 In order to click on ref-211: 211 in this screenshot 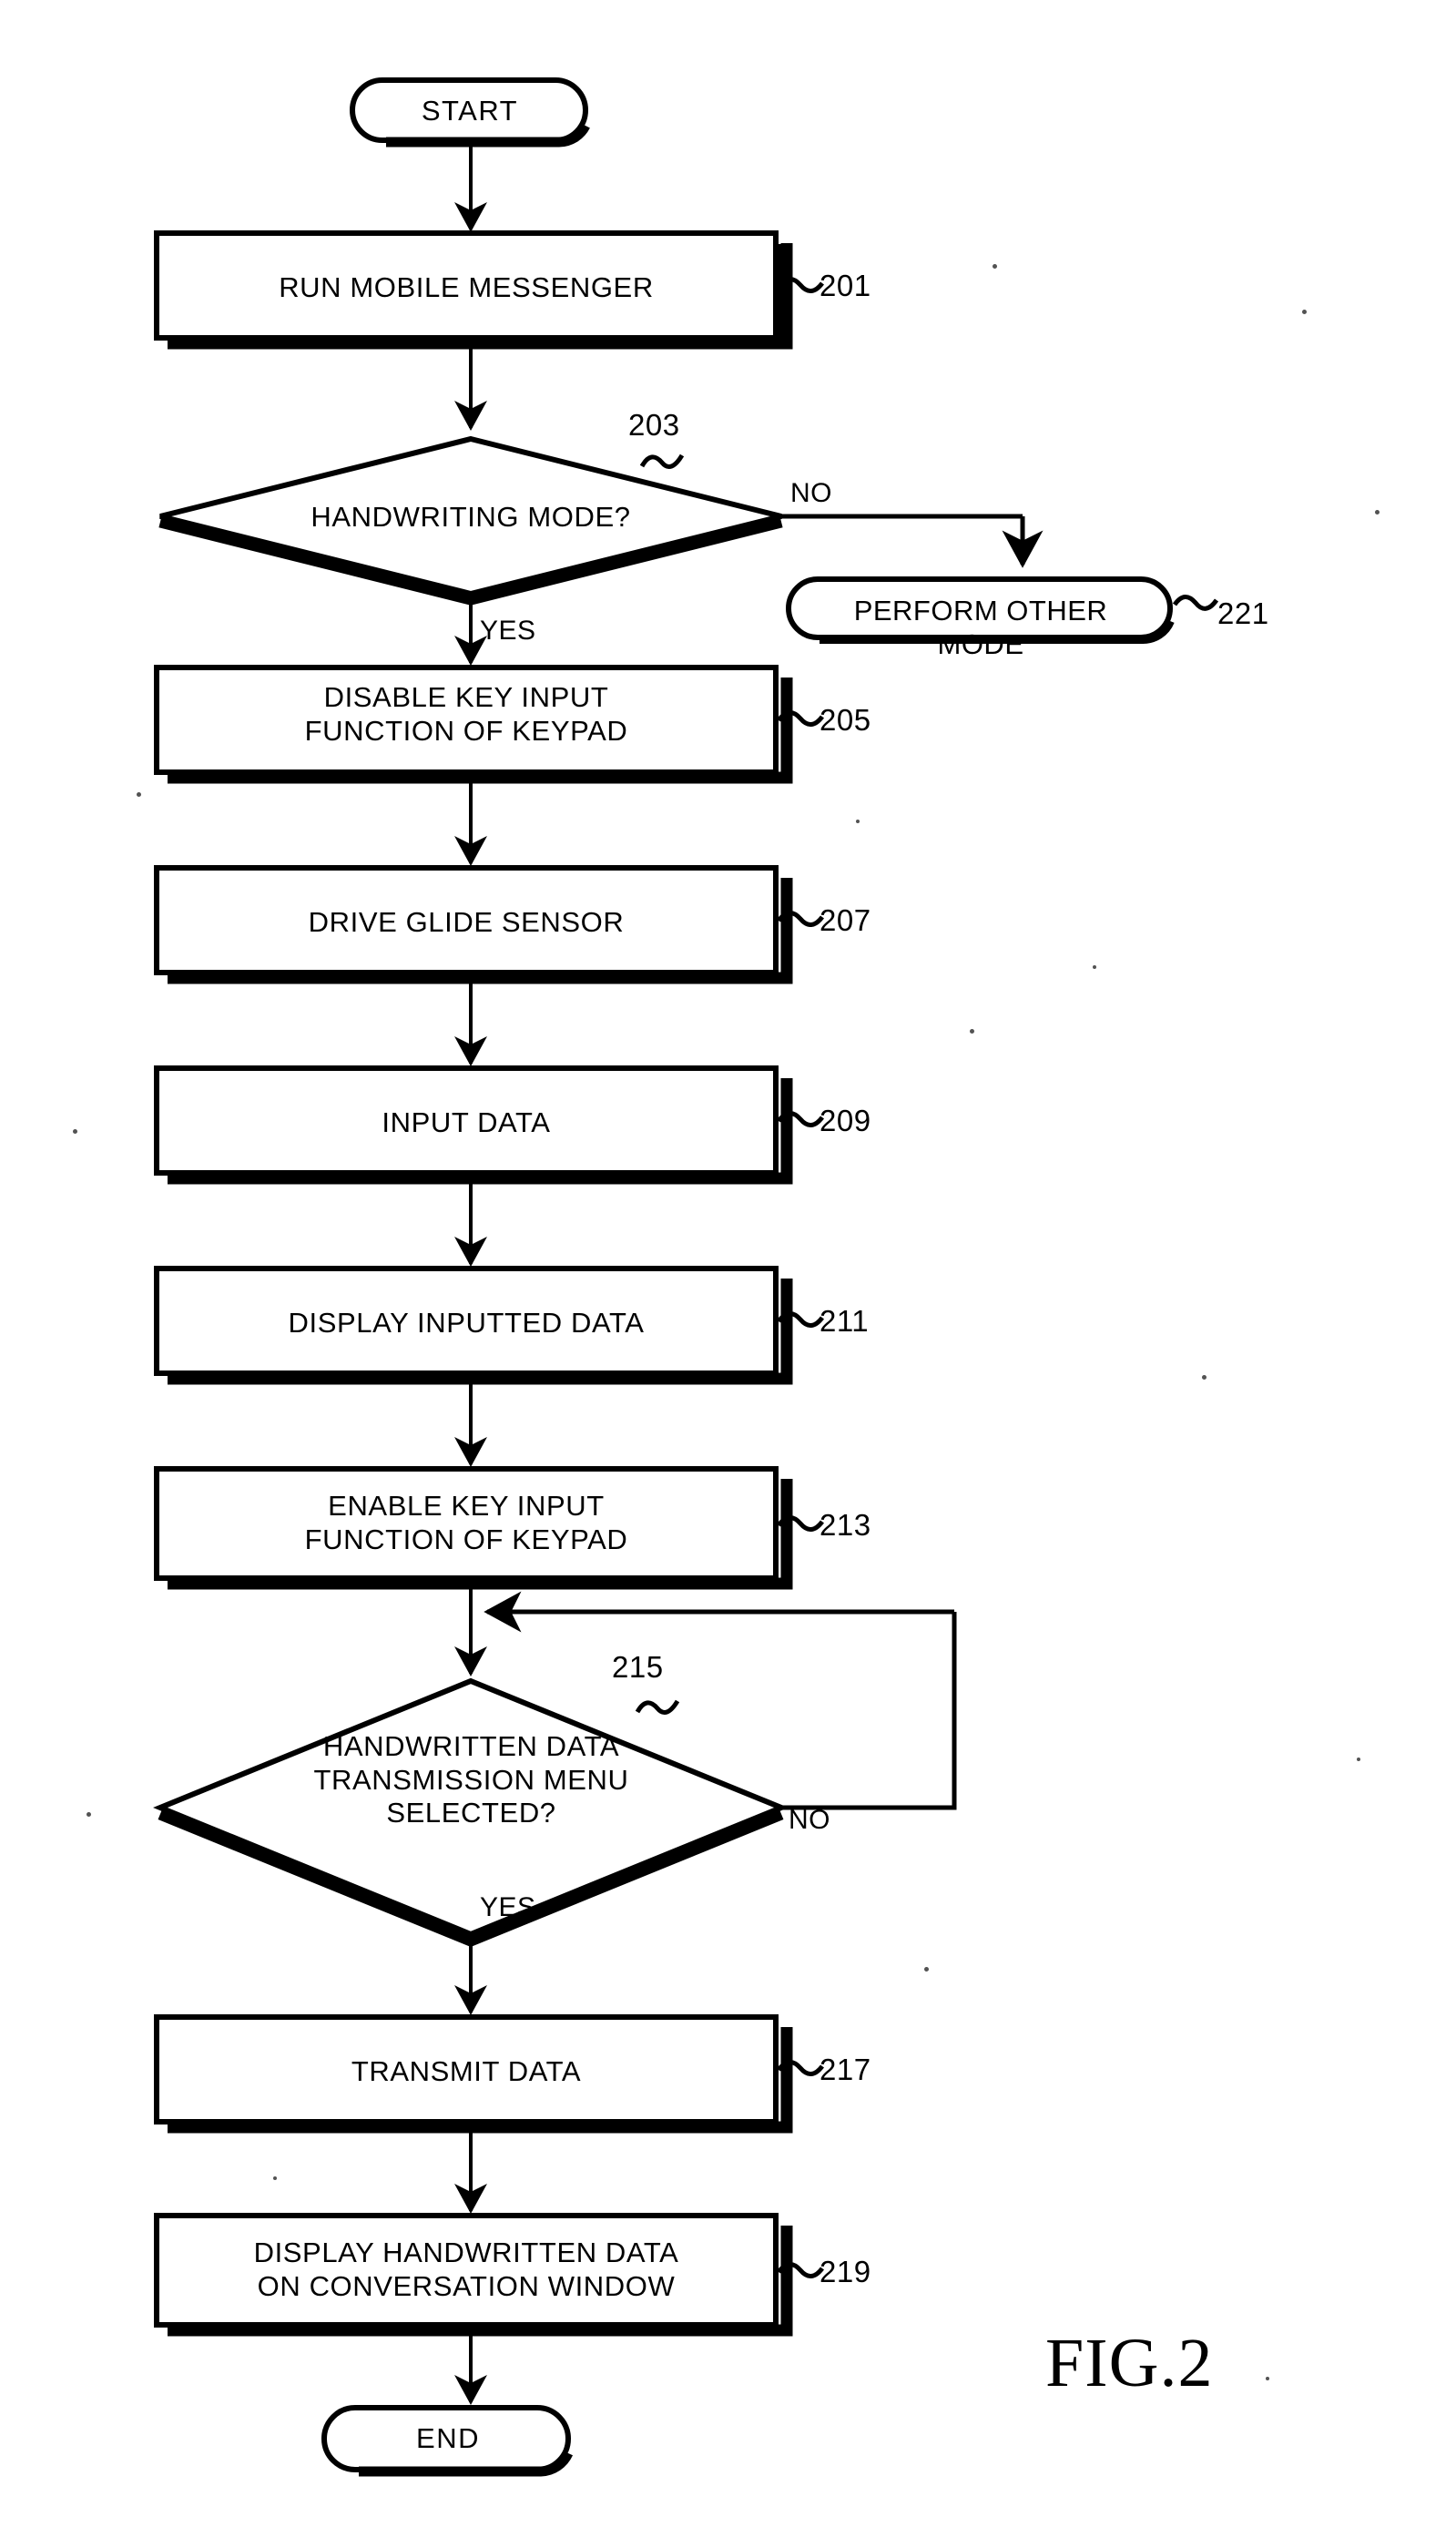, I will do `click(845, 1321)`.